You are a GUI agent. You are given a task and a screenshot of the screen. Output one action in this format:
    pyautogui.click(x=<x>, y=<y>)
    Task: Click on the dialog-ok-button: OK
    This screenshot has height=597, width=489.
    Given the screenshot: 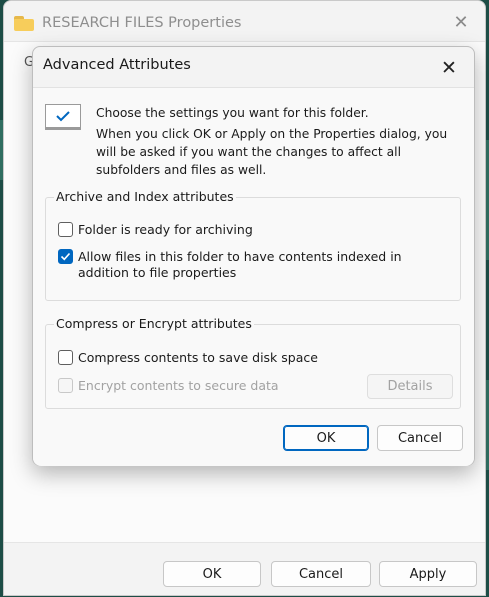 What is the action you would take?
    pyautogui.click(x=326, y=438)
    